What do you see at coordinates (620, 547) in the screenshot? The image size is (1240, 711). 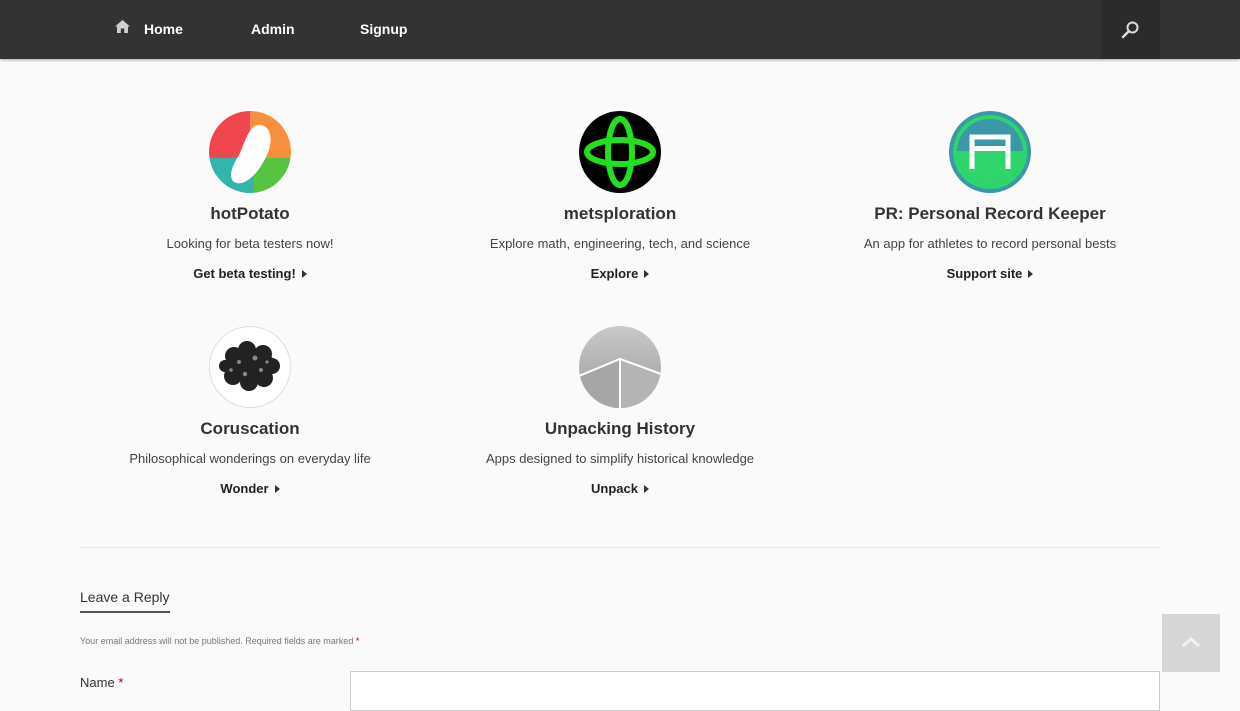 I see `section-divider` at bounding box center [620, 547].